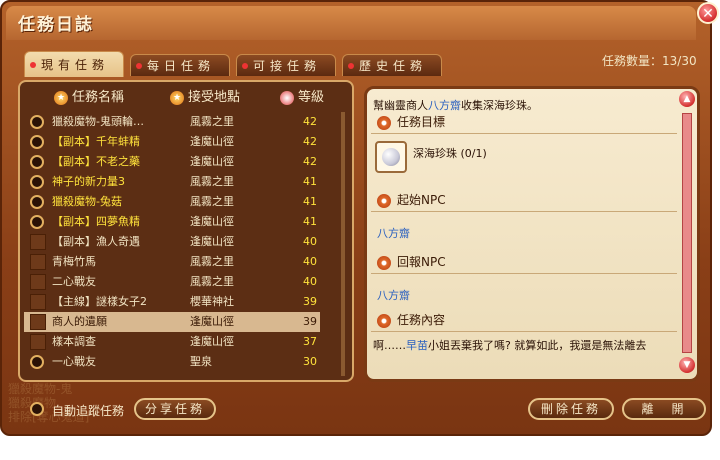 Image resolution: width=720 pixels, height=460 pixels. Describe the element at coordinates (311, 97) in the screenshot. I see `header-level-label: 等級` at that location.